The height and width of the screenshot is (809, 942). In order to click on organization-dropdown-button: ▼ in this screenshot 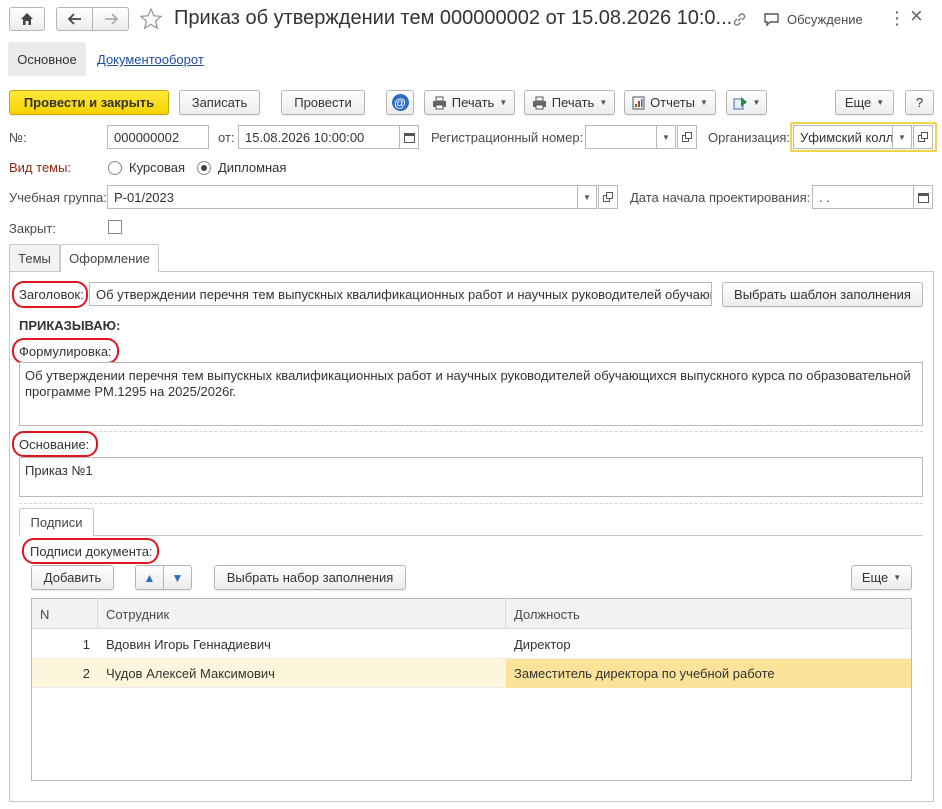, I will do `click(902, 137)`.